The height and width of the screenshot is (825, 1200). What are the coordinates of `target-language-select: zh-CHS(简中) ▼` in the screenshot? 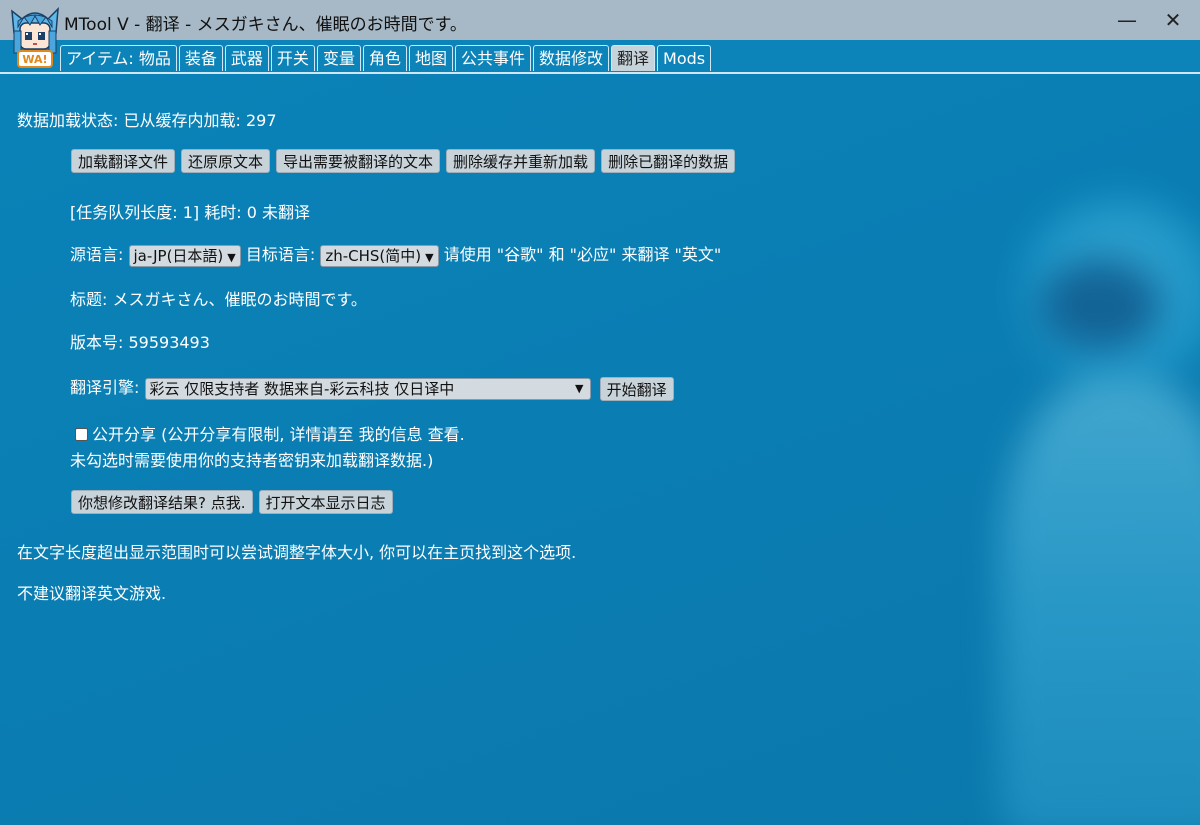 It's located at (379, 255).